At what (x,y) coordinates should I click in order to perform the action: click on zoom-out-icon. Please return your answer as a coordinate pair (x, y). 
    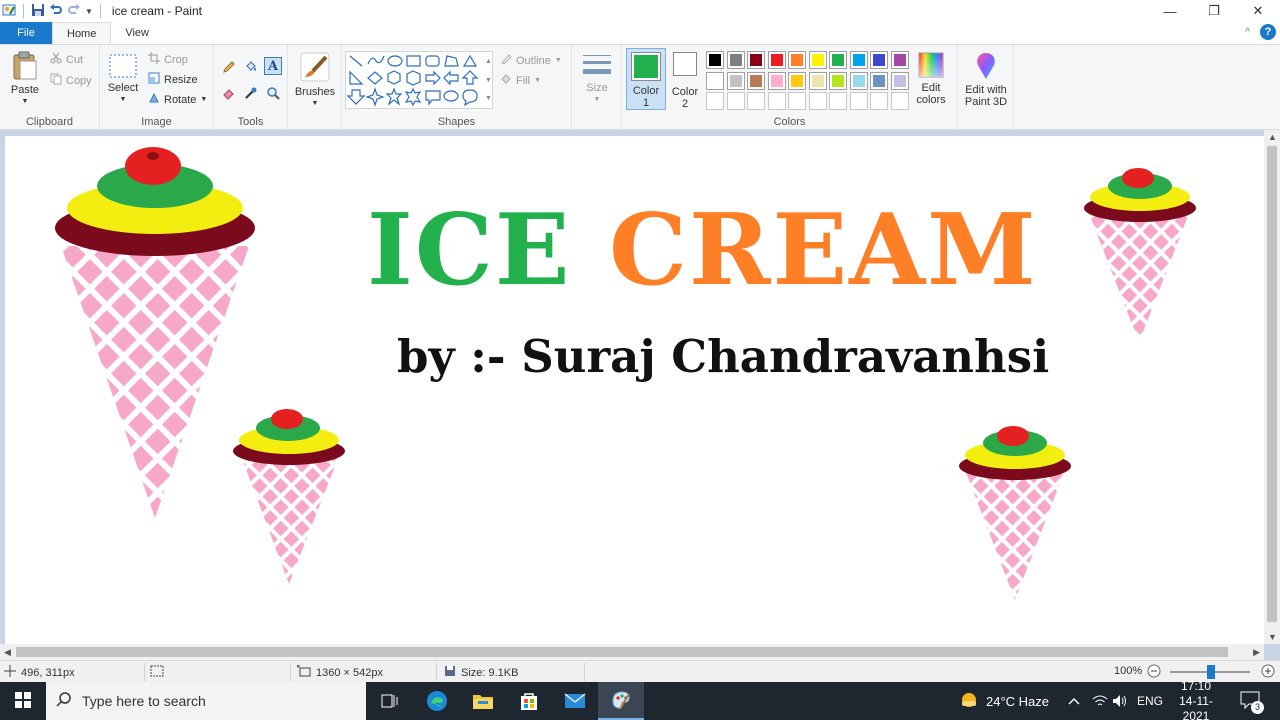
    Looking at the image, I should click on (1154, 671).